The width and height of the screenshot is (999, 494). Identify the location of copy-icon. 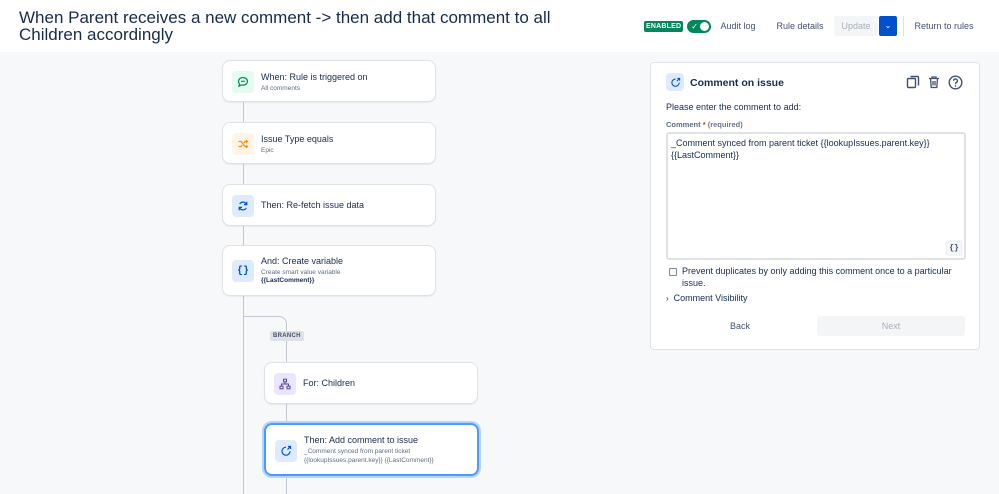
(913, 82).